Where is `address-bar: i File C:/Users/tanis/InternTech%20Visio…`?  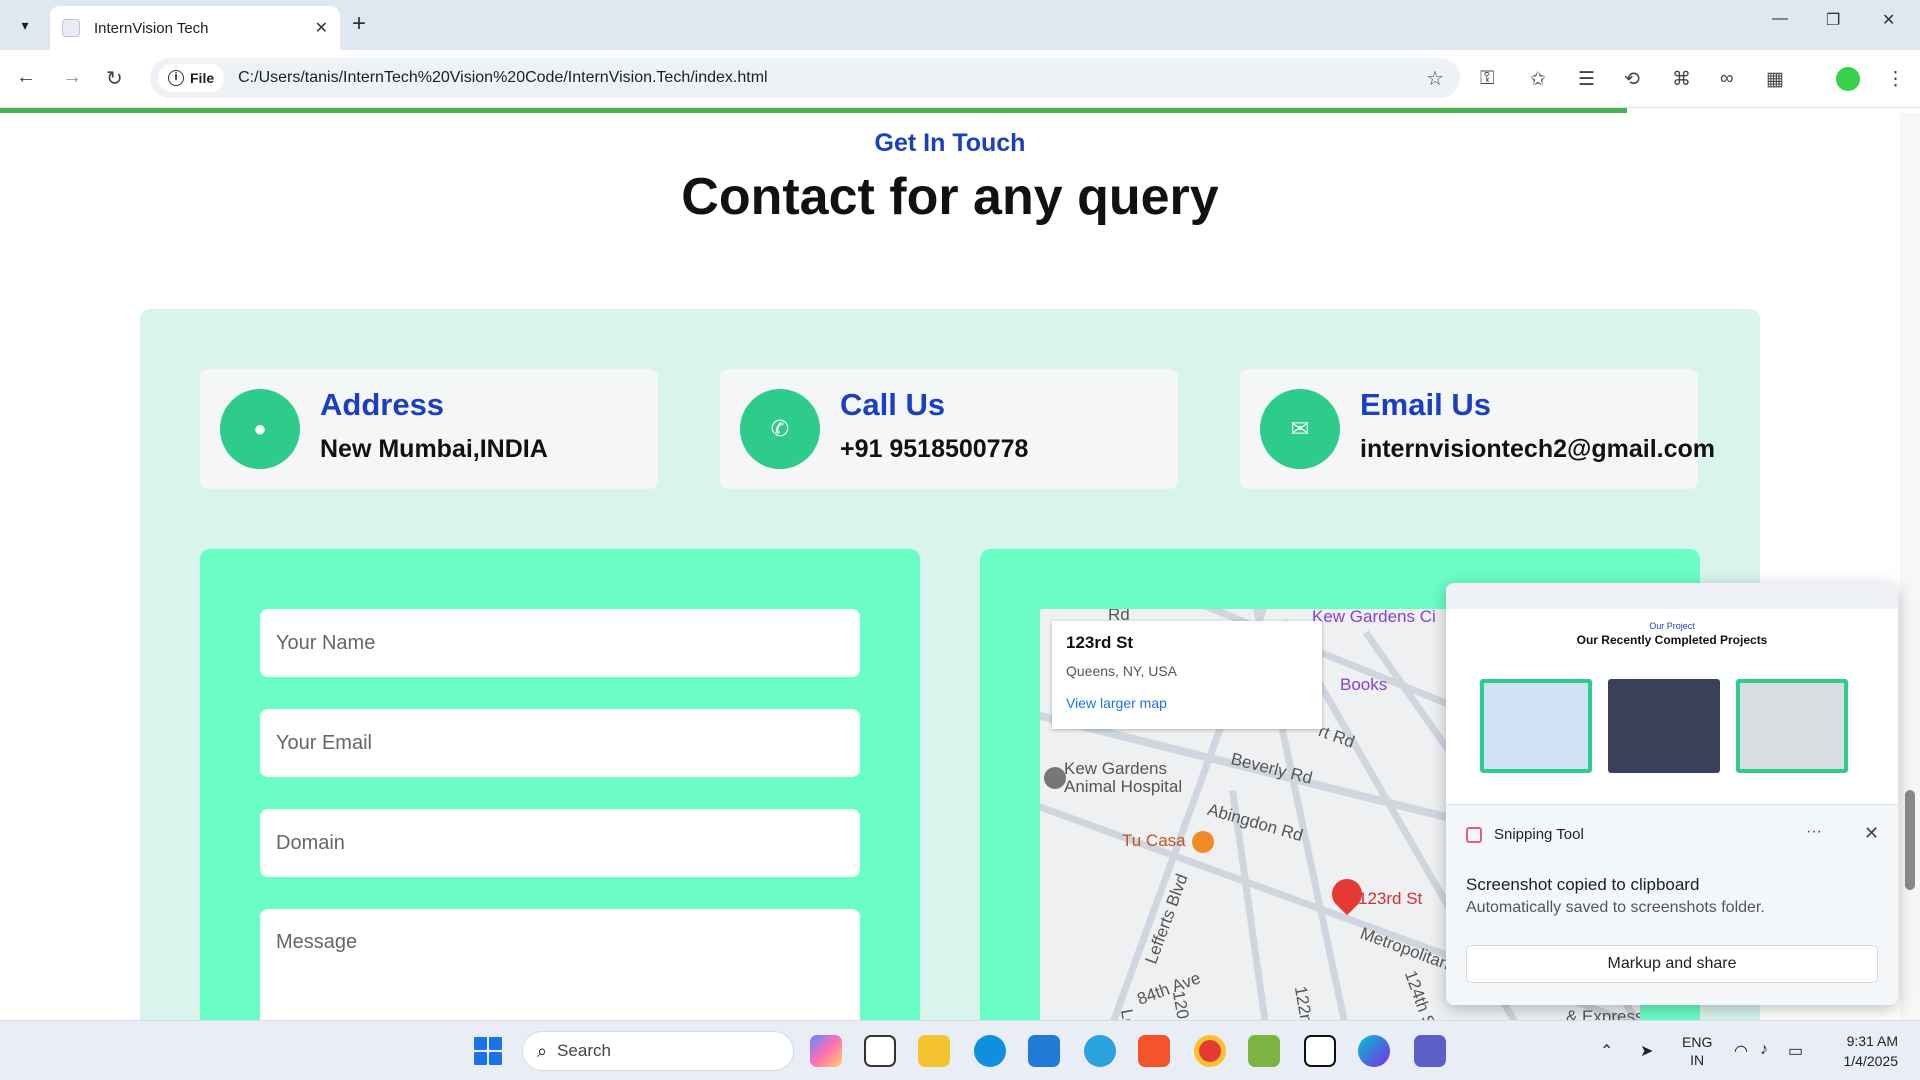
address-bar: i File C:/Users/tanis/InternTech%20Visio… is located at coordinates (805, 78).